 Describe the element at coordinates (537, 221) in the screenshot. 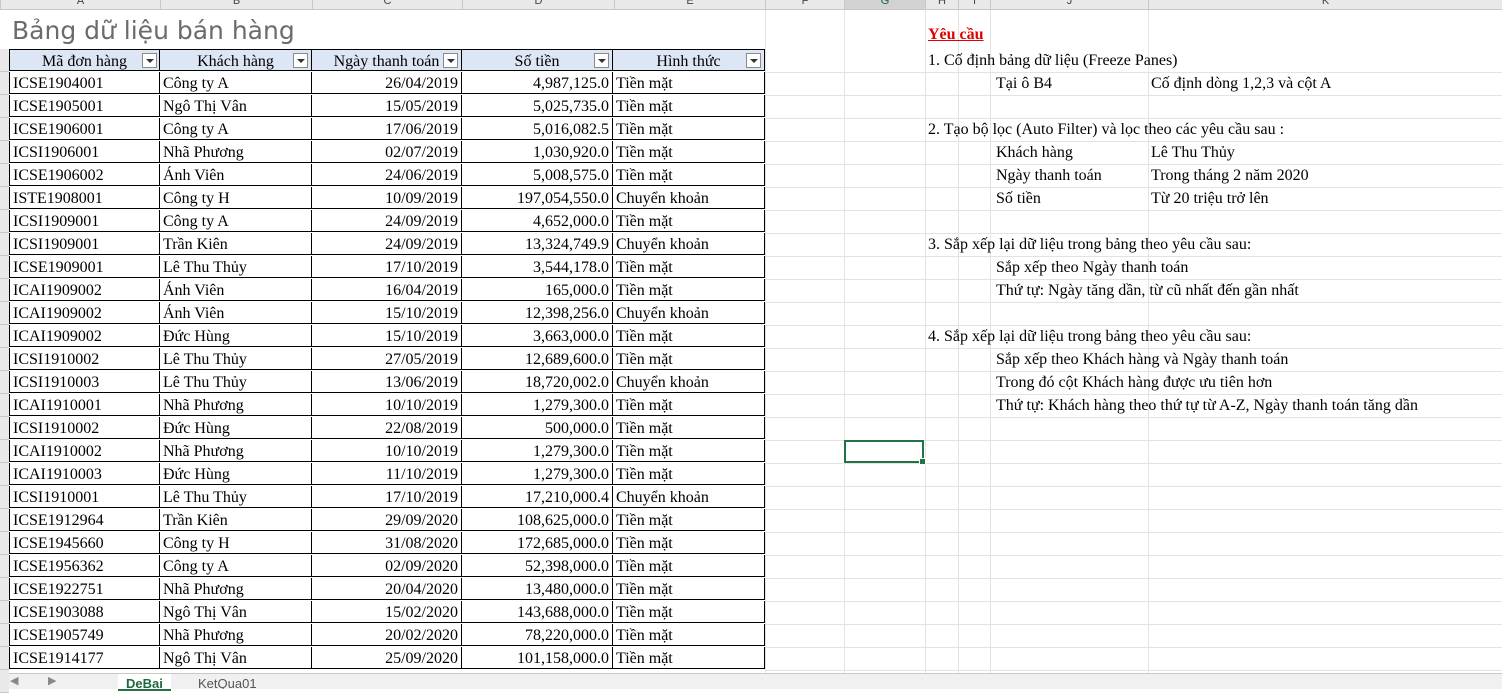

I see `table-cell: 4,652,000.0` at that location.